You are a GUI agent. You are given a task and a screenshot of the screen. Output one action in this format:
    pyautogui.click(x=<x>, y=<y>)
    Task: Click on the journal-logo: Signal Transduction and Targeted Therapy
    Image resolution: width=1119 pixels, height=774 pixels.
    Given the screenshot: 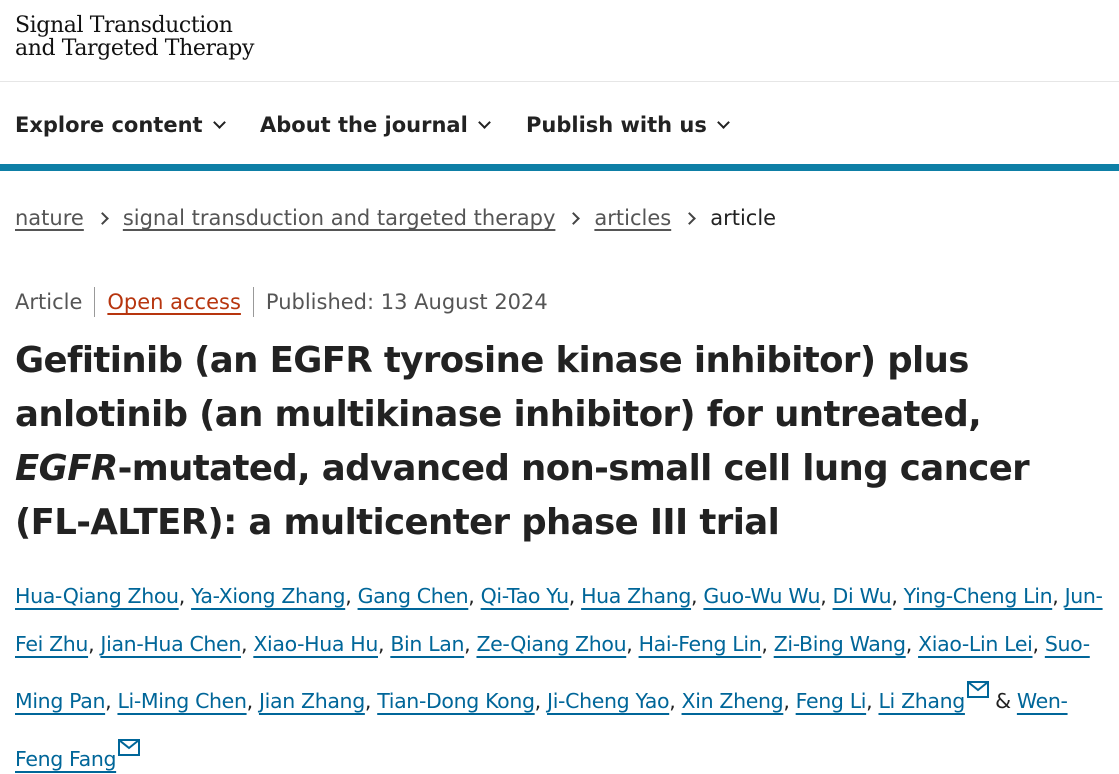 What is the action you would take?
    pyautogui.click(x=134, y=37)
    